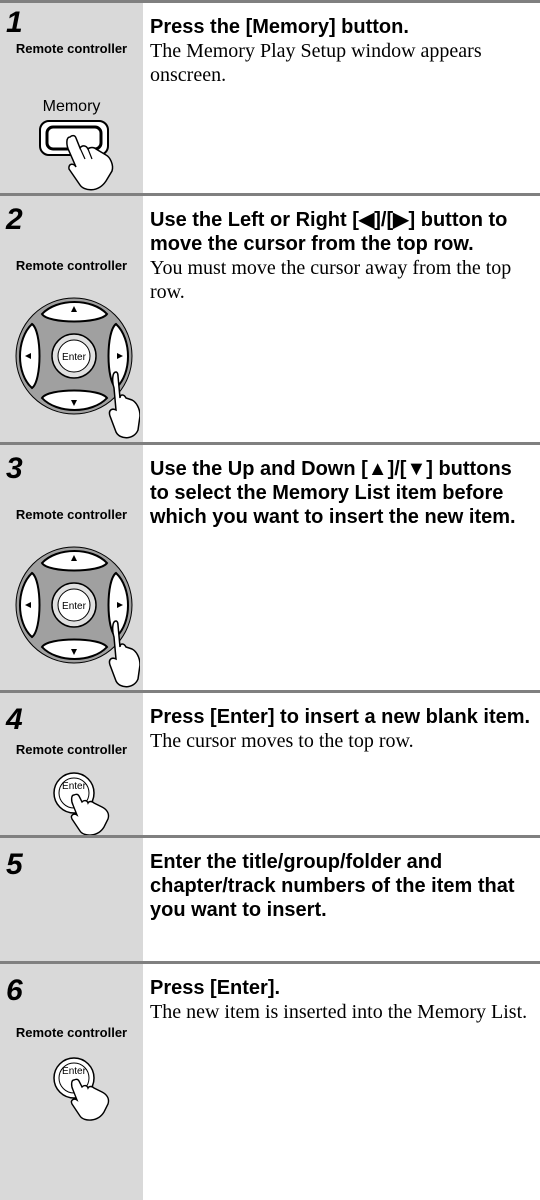 This screenshot has height=1200, width=540. Describe the element at coordinates (14, 864) in the screenshot. I see `step-number: 5` at that location.